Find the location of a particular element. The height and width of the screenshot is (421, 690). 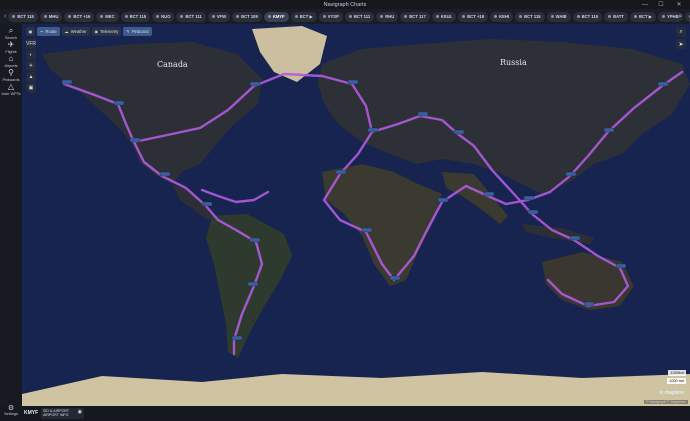

tab-label: BCT ▶ is located at coordinates (306, 16).